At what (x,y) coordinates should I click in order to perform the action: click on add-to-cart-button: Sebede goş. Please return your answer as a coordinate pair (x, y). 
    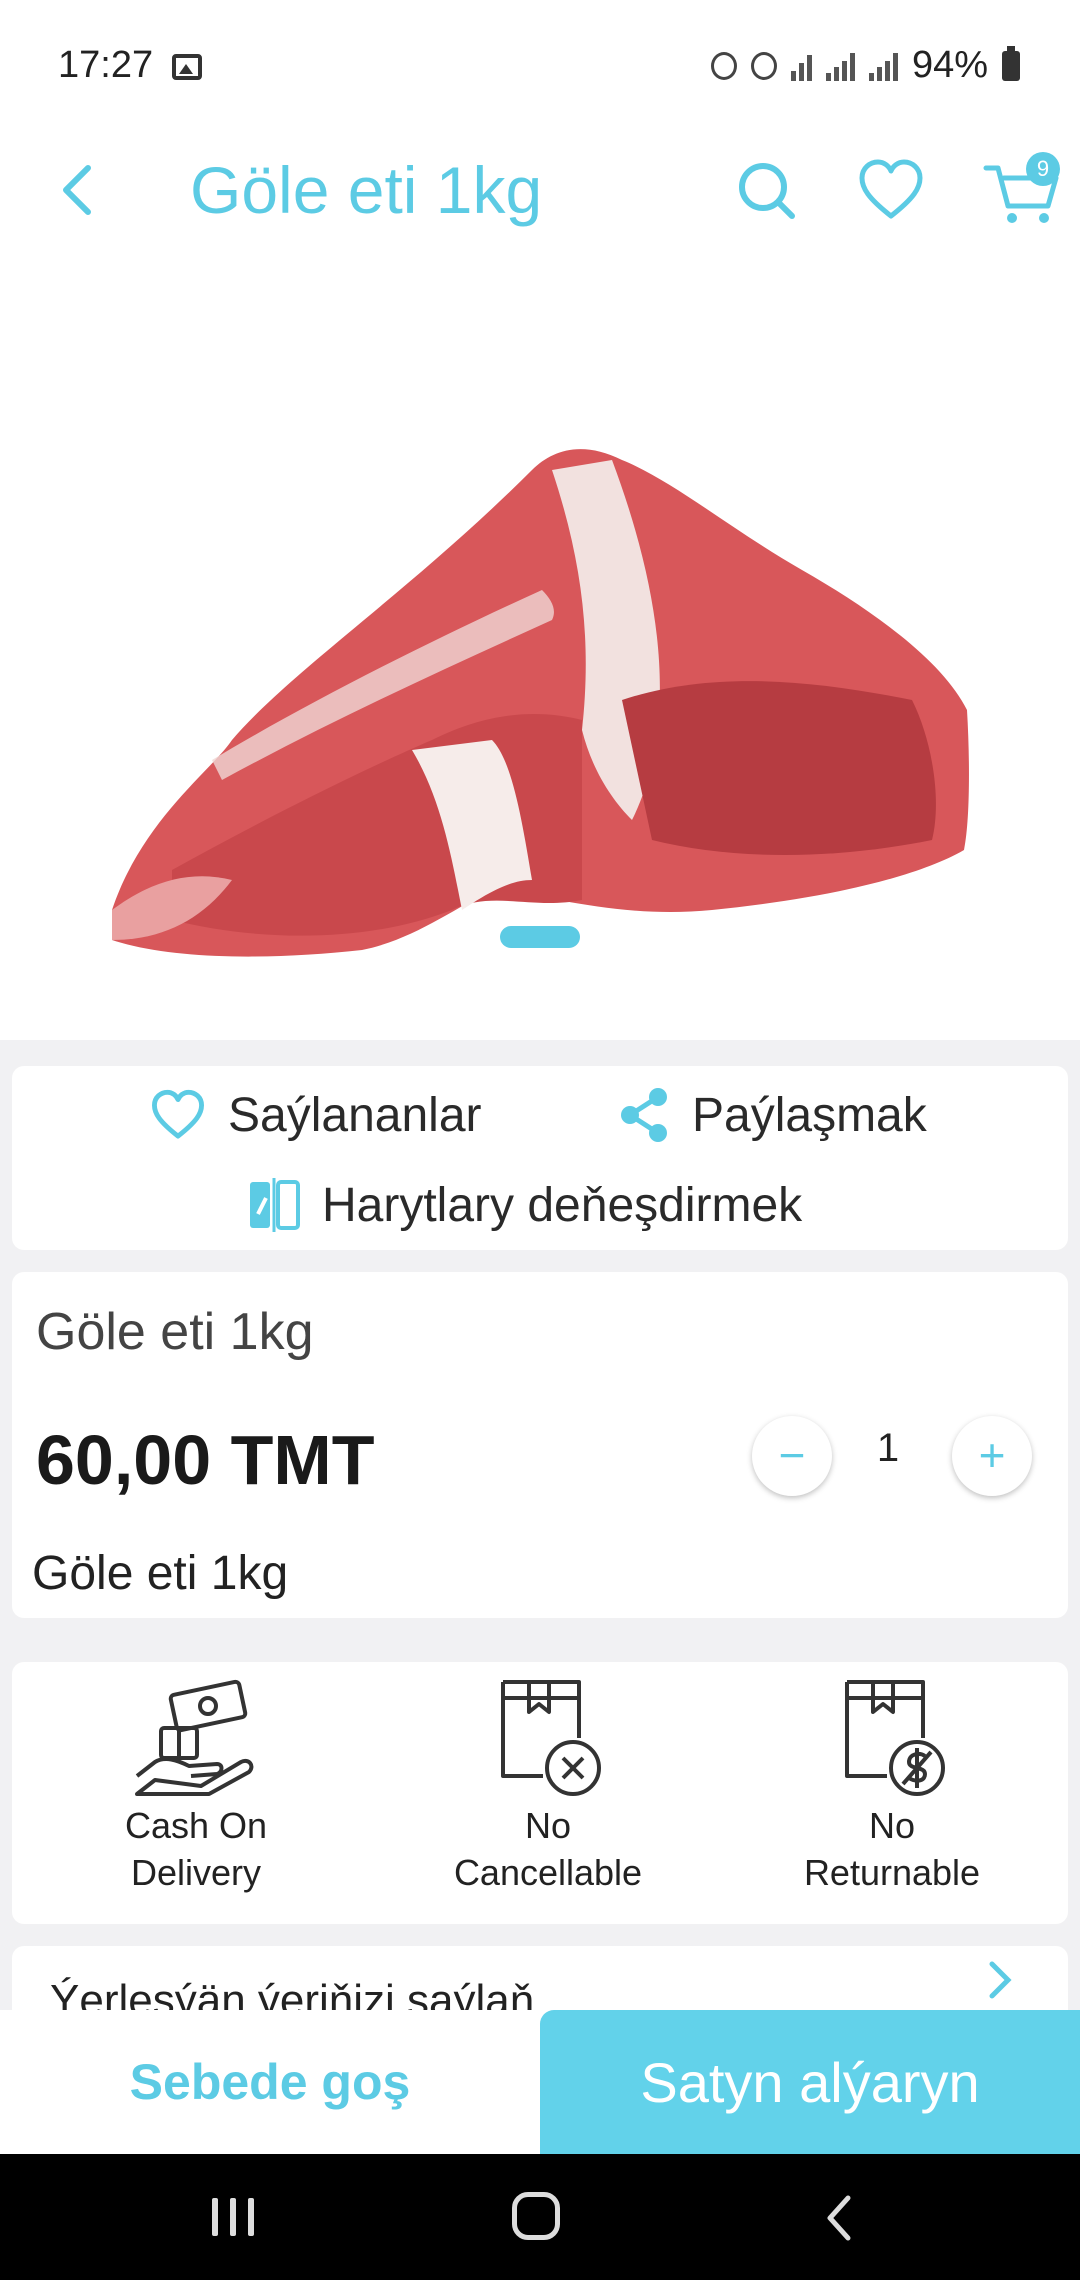
    Looking at the image, I should click on (270, 2082).